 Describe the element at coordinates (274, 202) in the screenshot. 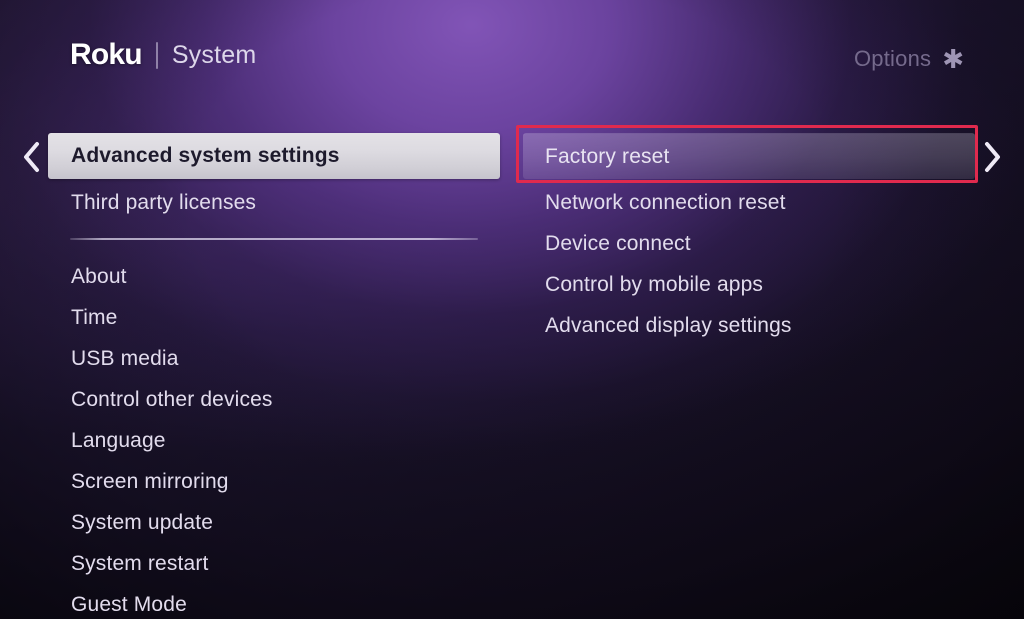

I see `menu-item-third-party-licenses: Third party licenses` at that location.